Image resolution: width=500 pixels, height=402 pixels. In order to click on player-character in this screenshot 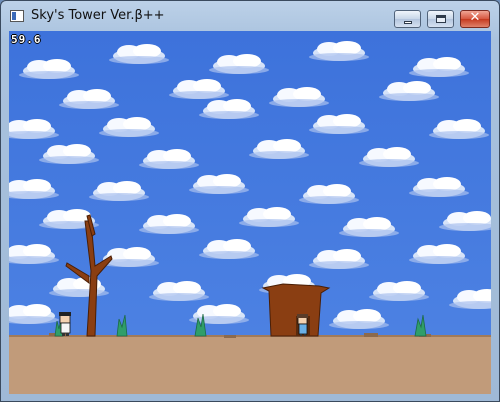, I will do `click(65, 324)`.